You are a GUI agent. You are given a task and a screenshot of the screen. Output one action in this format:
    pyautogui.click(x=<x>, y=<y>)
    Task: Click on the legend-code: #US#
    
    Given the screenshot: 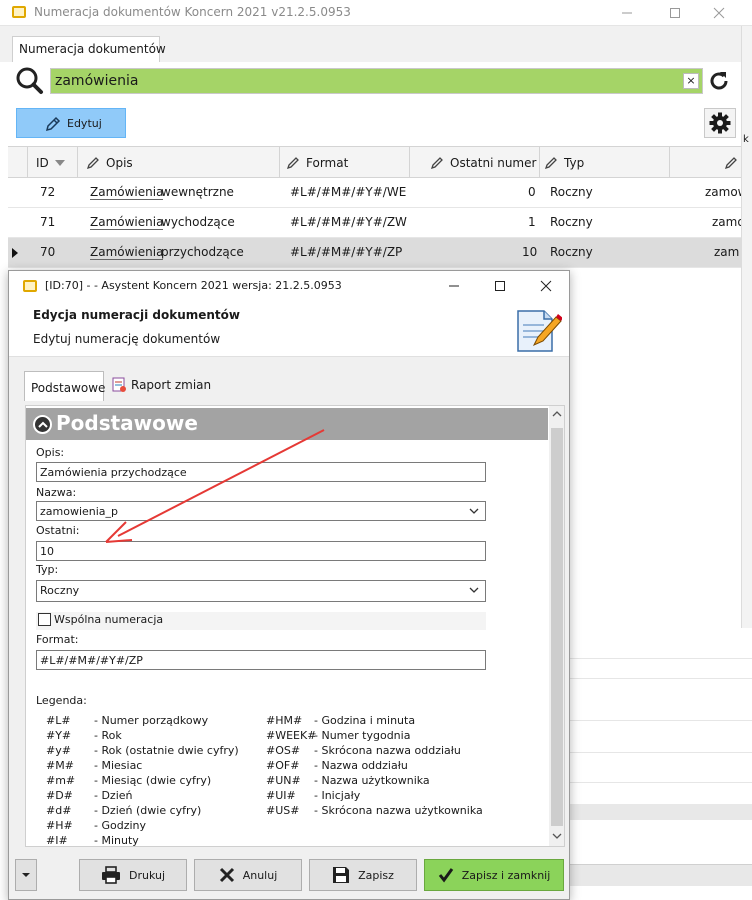 What is the action you would take?
    pyautogui.click(x=283, y=810)
    